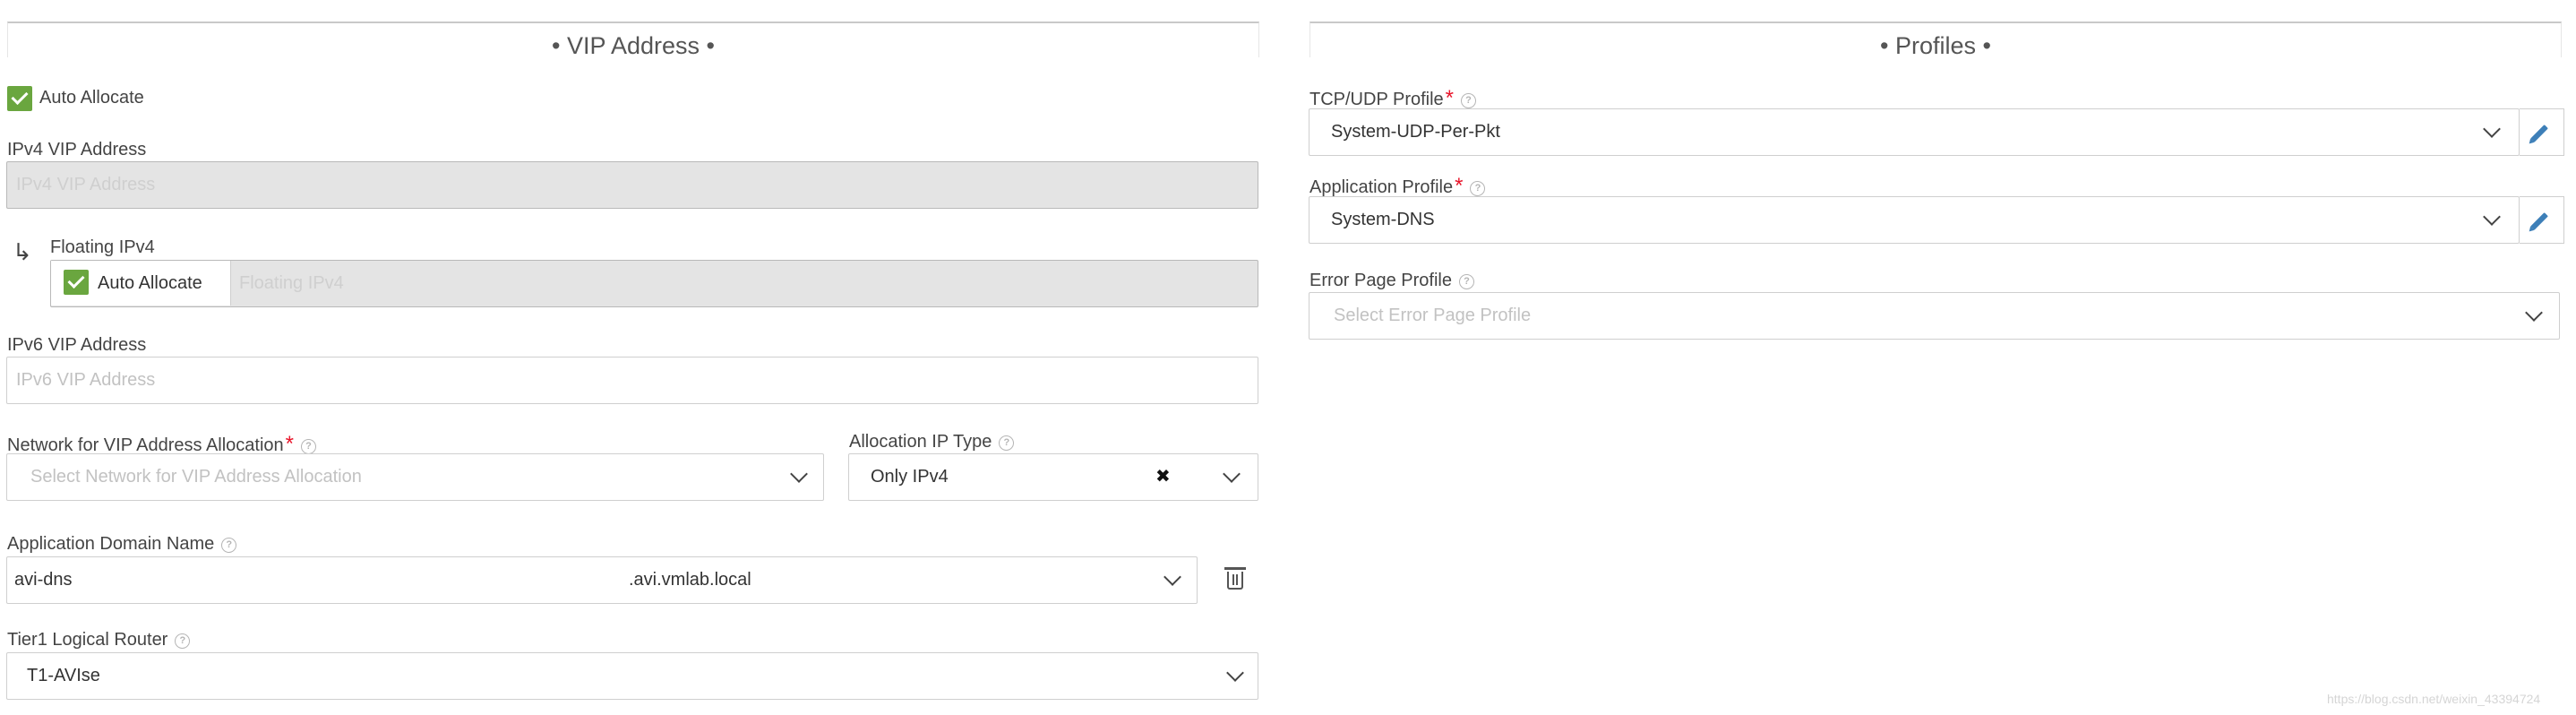 The width and height of the screenshot is (2576, 715). Describe the element at coordinates (111, 544) in the screenshot. I see `app-domain-label-text: Application Domain Name` at that location.